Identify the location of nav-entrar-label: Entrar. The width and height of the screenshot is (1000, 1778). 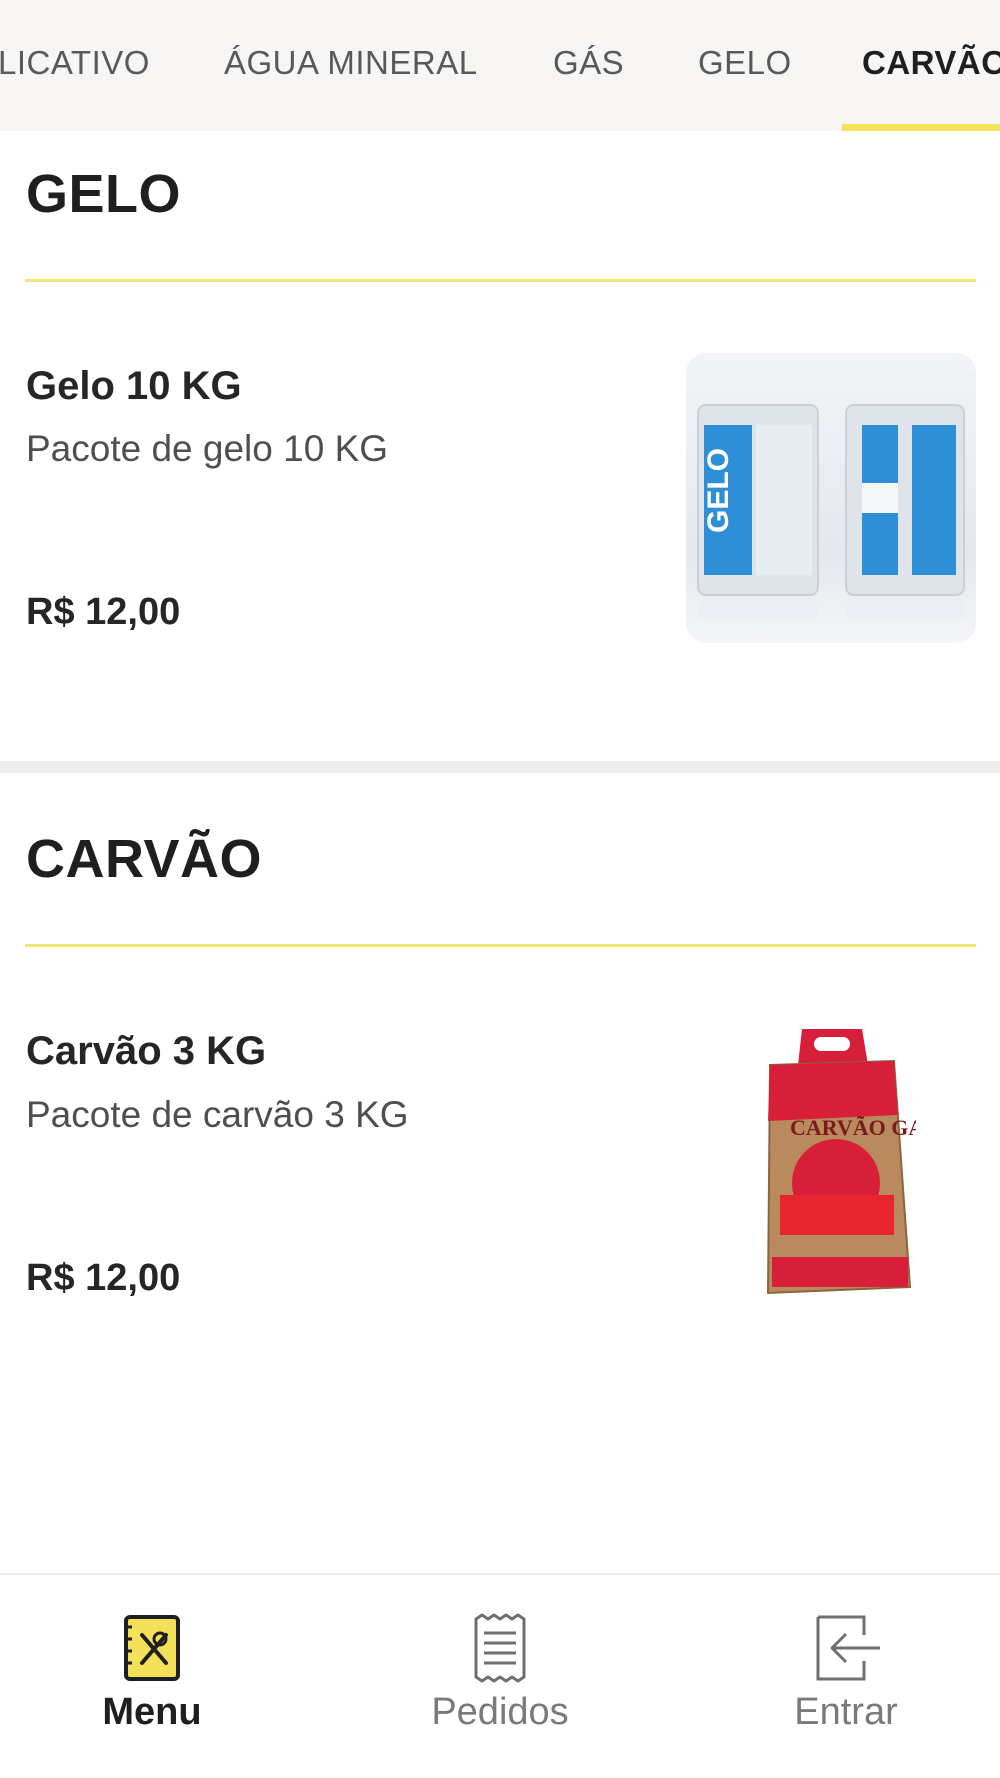
(846, 1712).